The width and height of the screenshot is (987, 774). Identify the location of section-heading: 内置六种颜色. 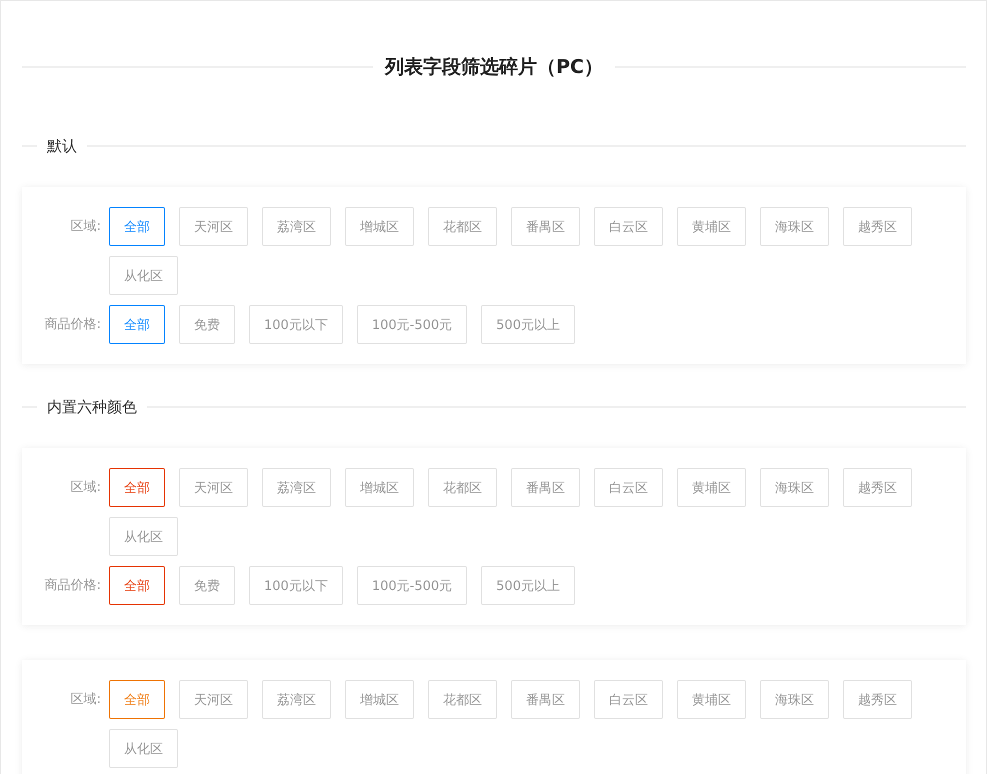
(92, 407).